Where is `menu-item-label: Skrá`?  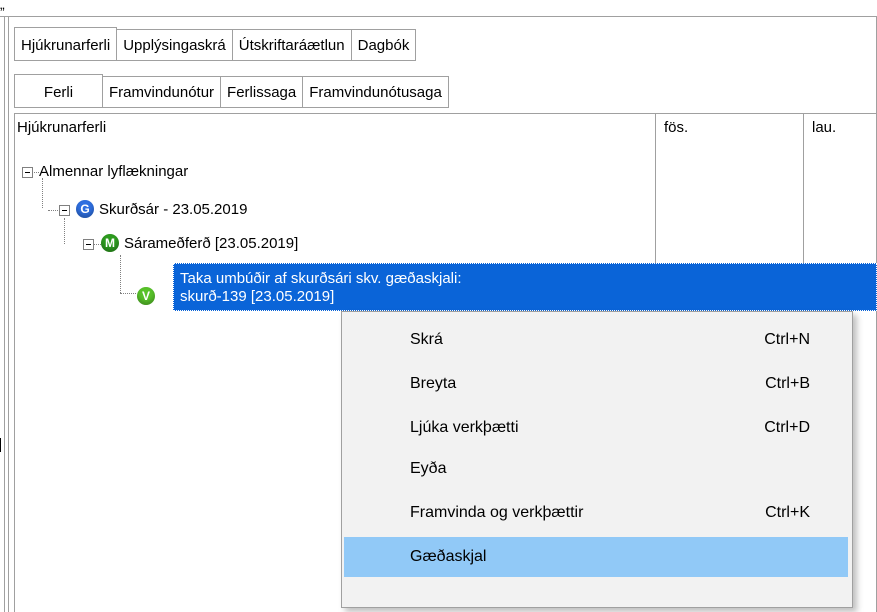 menu-item-label: Skrá is located at coordinates (426, 339).